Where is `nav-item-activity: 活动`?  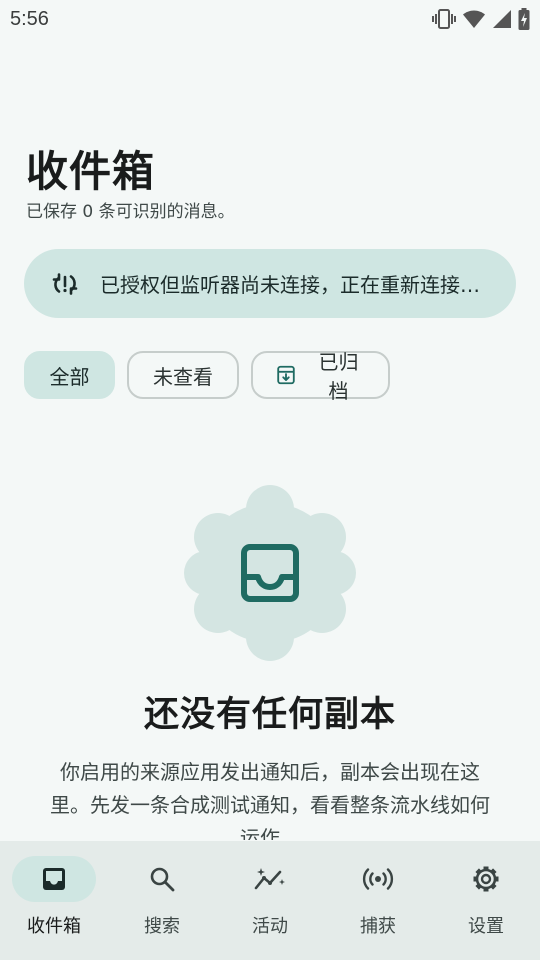 nav-item-activity: 活动 is located at coordinates (270, 900).